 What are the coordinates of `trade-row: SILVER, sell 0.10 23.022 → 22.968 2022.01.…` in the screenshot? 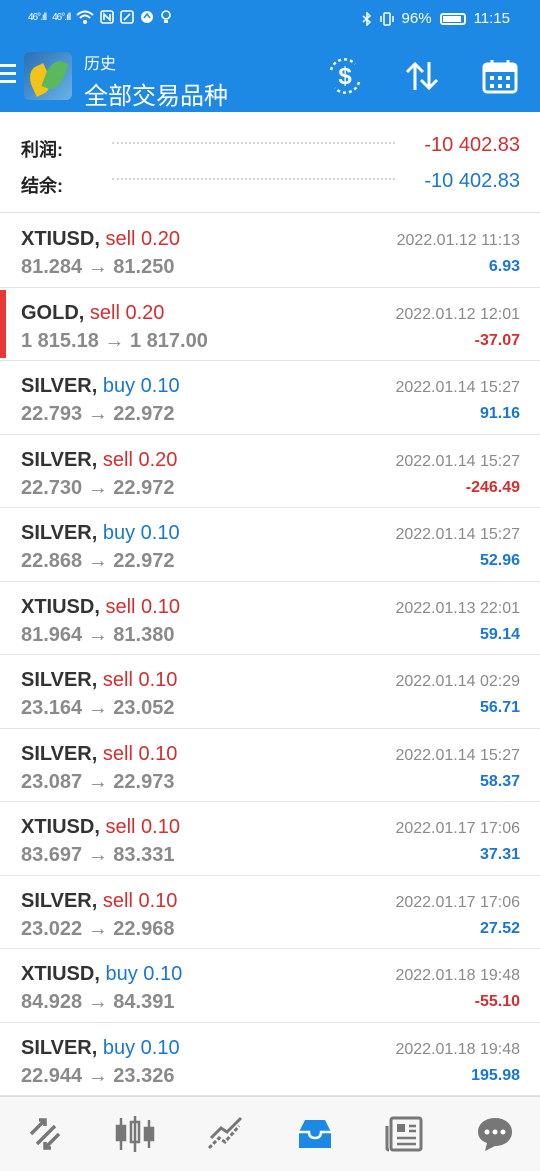 It's located at (270, 912).